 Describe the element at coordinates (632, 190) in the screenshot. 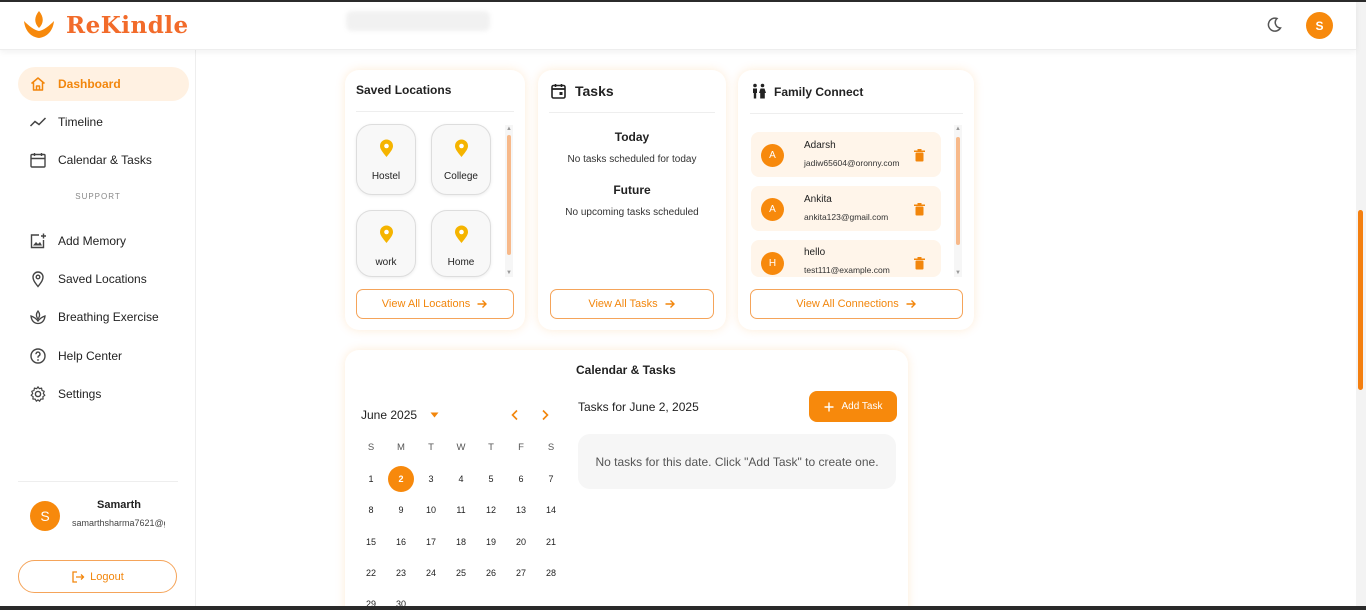

I see `future-heading: Future` at that location.